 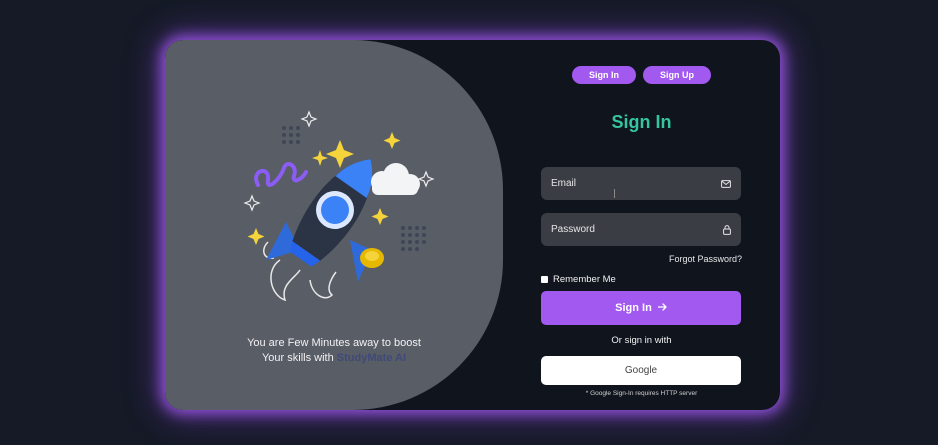 What do you see at coordinates (573, 229) in the screenshot?
I see `password-placeholder: Password` at bounding box center [573, 229].